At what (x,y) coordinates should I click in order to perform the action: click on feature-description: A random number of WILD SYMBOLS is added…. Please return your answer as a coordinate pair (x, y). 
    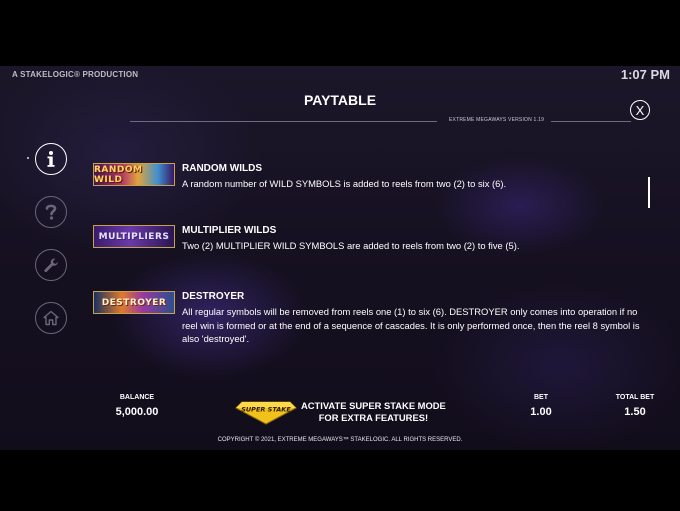
    Looking at the image, I should click on (344, 183).